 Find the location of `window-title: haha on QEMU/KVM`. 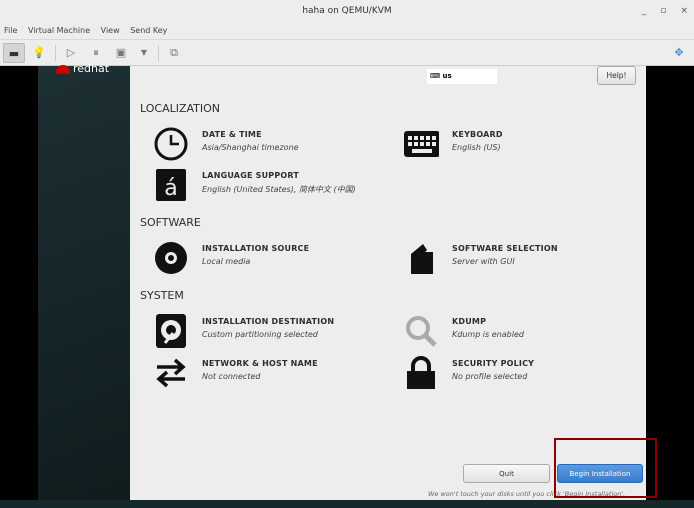

window-title: haha on QEMU/KVM is located at coordinates (347, 11).